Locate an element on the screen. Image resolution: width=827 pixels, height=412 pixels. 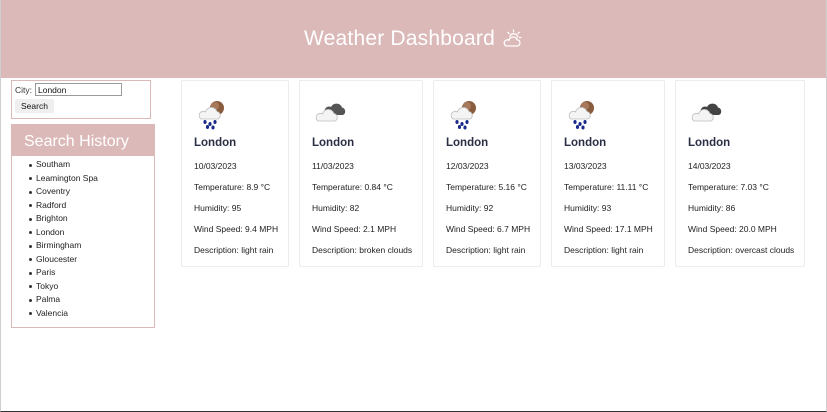
card-wind-speed: Wind Speed: 17.1 MPH is located at coordinates (608, 229).